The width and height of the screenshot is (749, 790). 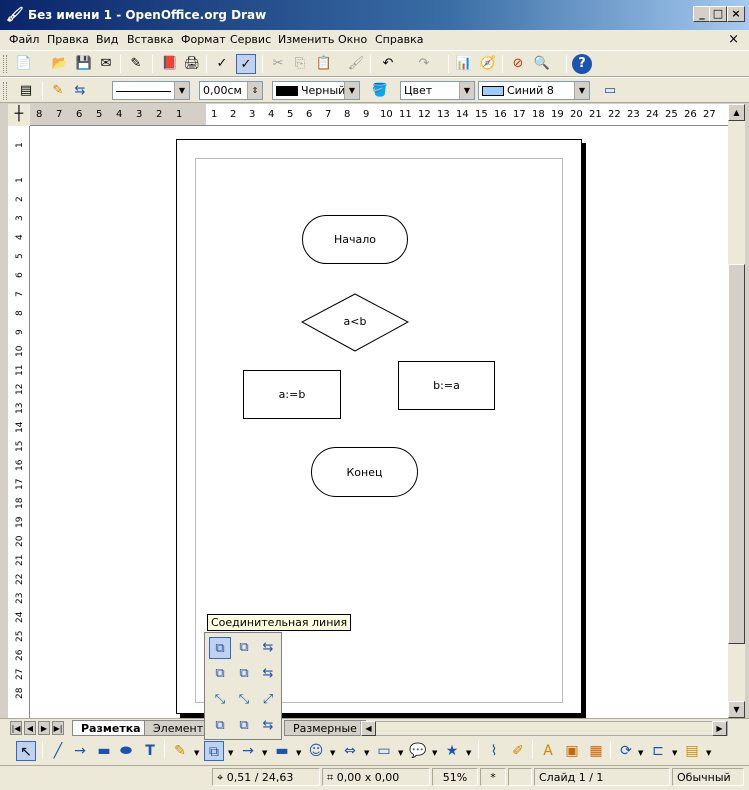 What do you see at coordinates (16, 728) in the screenshot?
I see `first-tab-icon: |◀` at bounding box center [16, 728].